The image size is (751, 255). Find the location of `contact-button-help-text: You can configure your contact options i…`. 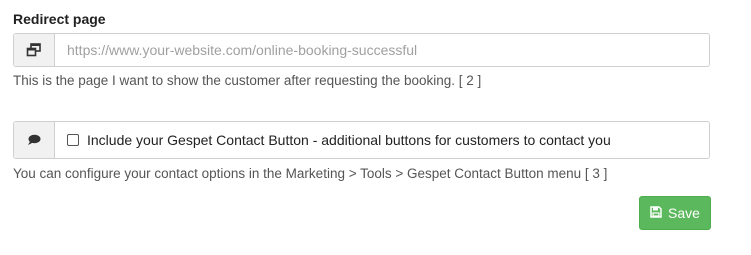

contact-button-help-text: You can configure your contact options i… is located at coordinates (310, 173).